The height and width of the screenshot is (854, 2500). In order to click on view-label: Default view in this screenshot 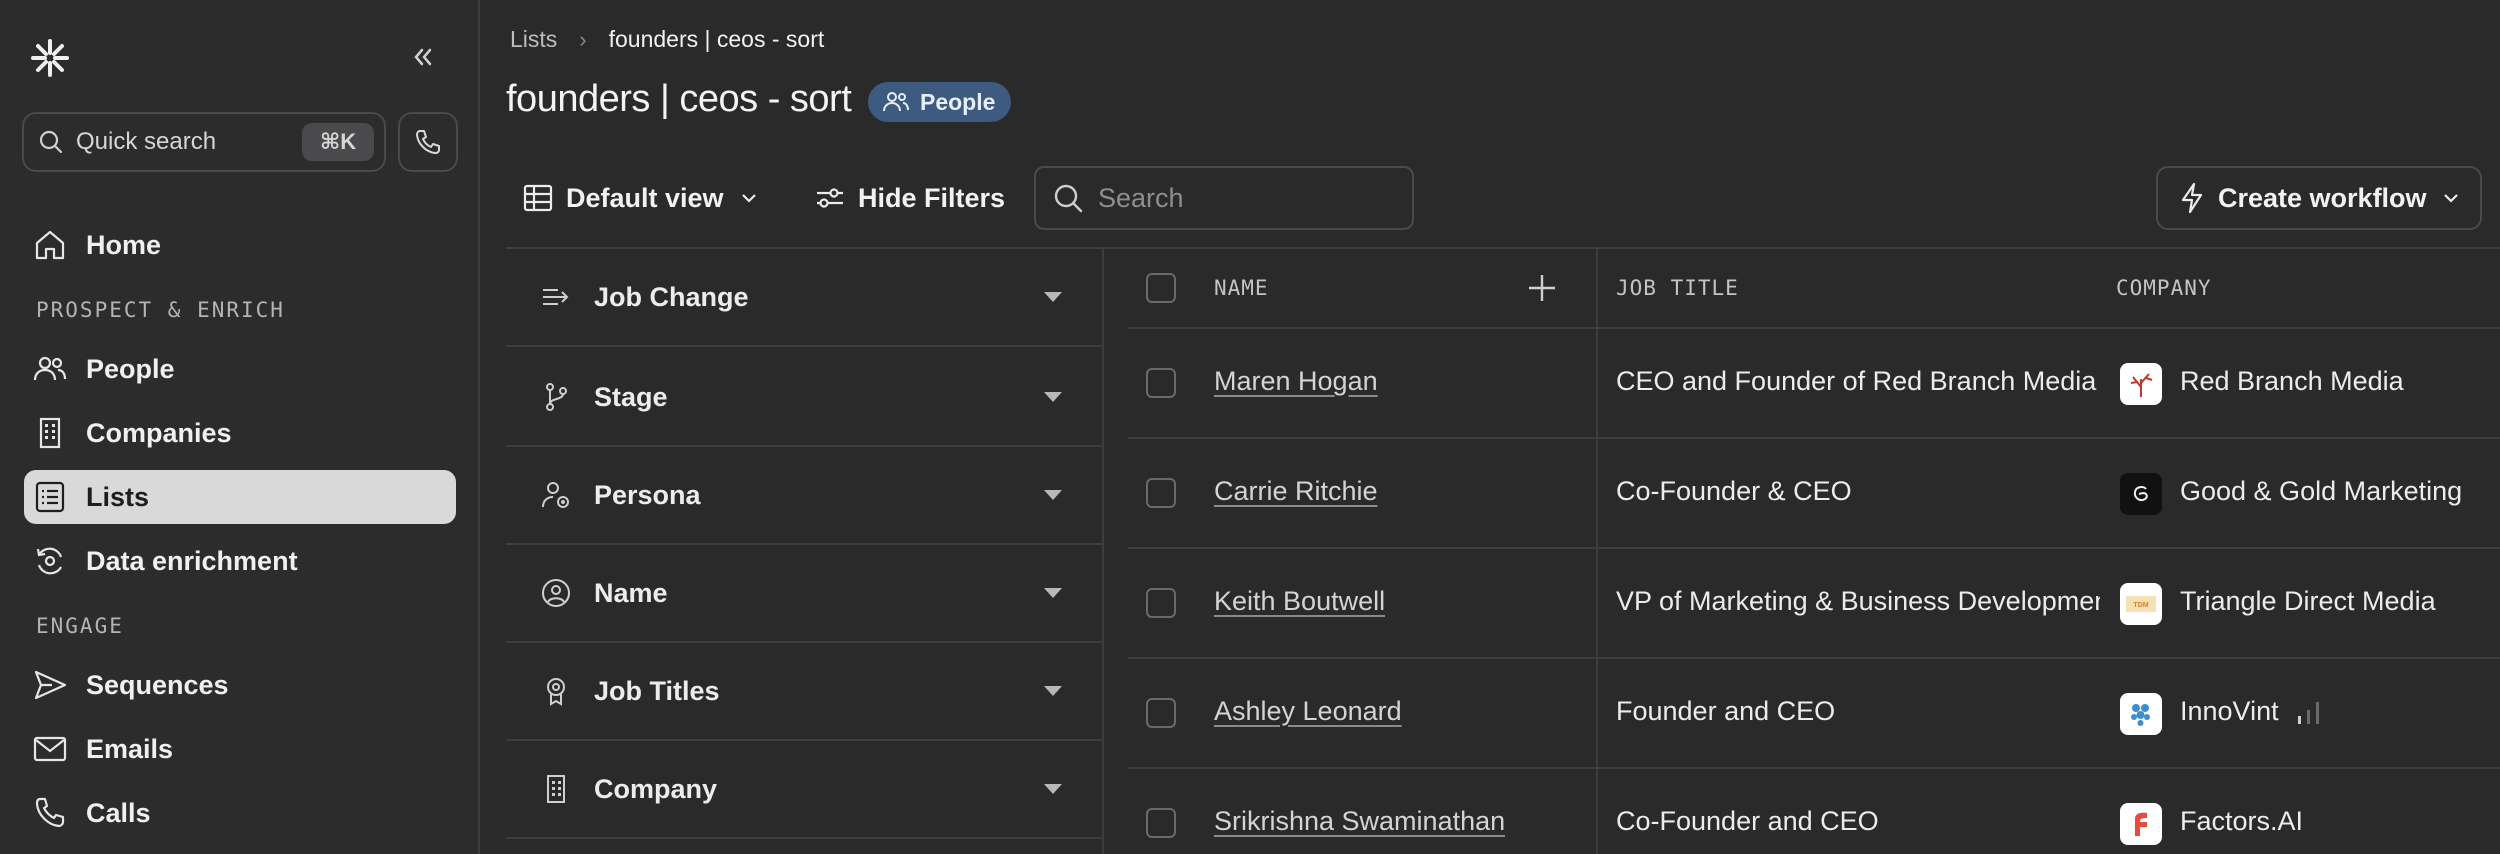, I will do `click(645, 197)`.